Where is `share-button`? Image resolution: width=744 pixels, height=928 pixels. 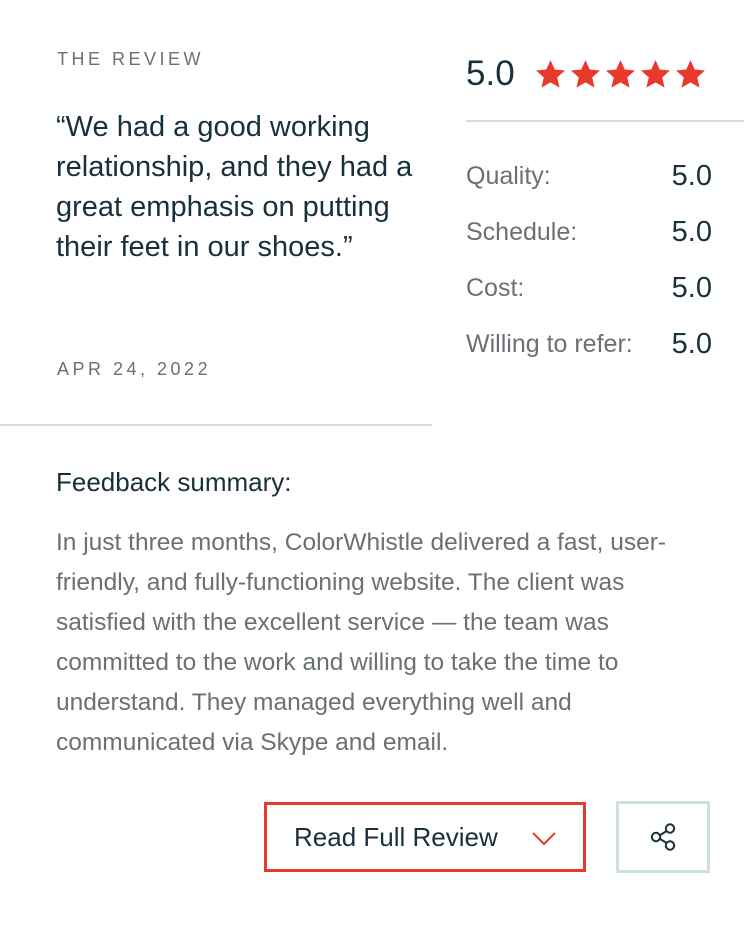
share-button is located at coordinates (663, 837).